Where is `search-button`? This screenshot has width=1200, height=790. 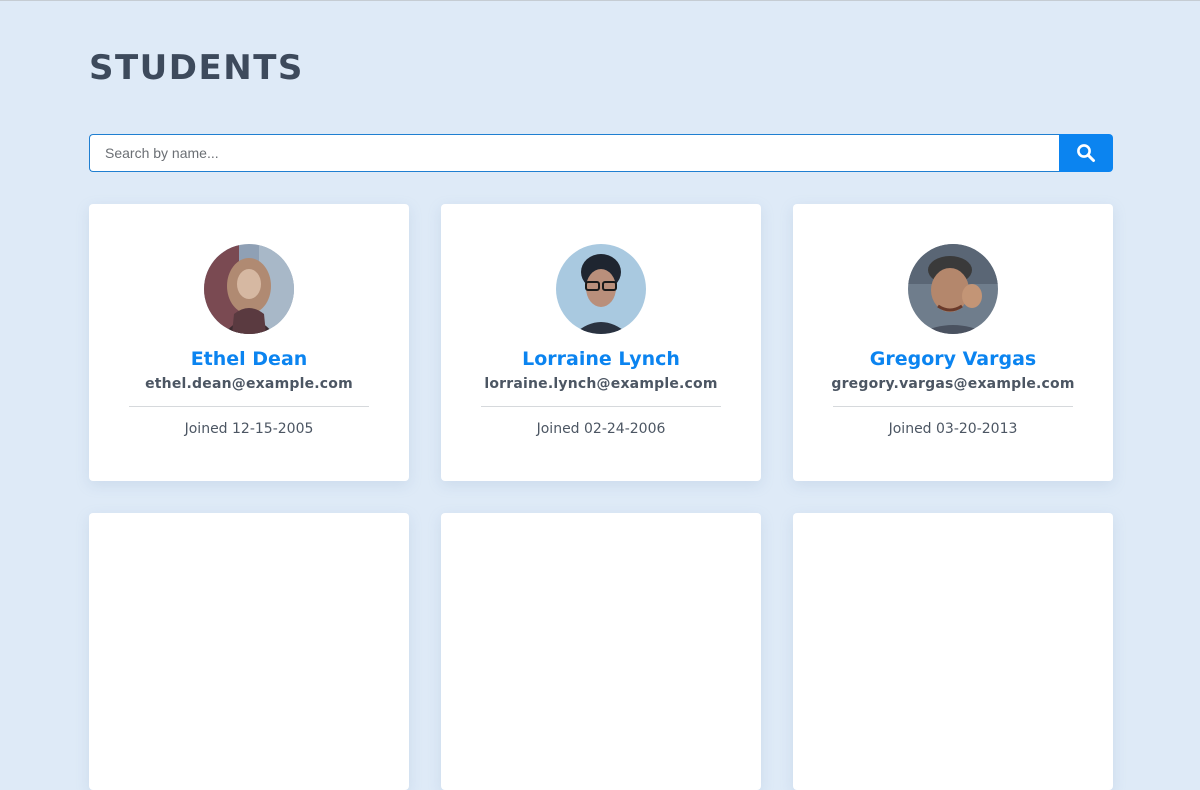
search-button is located at coordinates (1086, 153).